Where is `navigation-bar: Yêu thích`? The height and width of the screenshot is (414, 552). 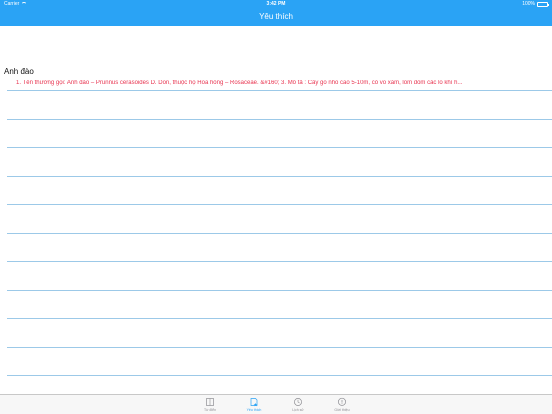
navigation-bar: Yêu thích is located at coordinates (276, 17).